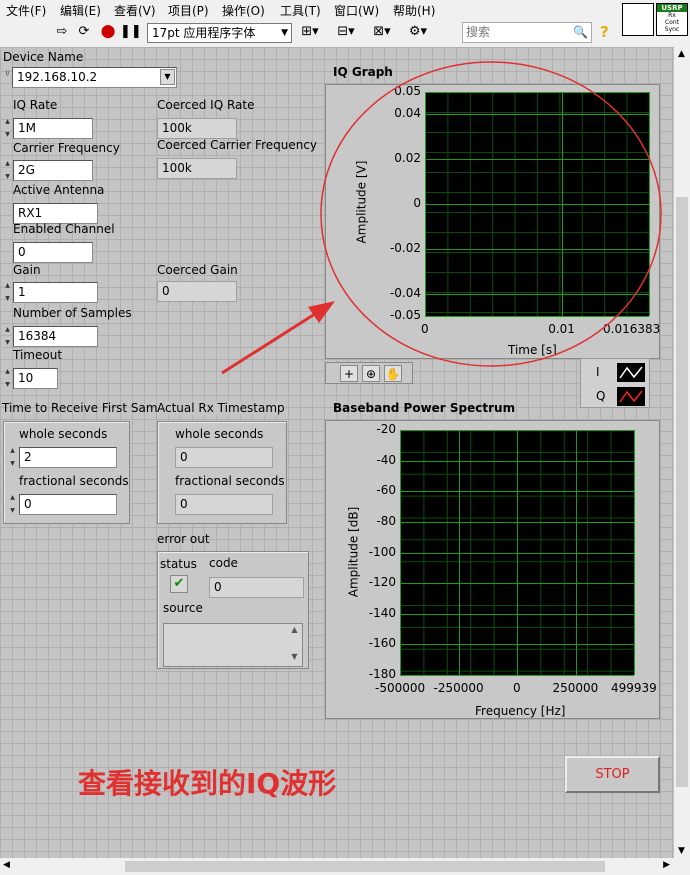  What do you see at coordinates (270, 342) in the screenshot?
I see `annotation-arrow-shaft` at bounding box center [270, 342].